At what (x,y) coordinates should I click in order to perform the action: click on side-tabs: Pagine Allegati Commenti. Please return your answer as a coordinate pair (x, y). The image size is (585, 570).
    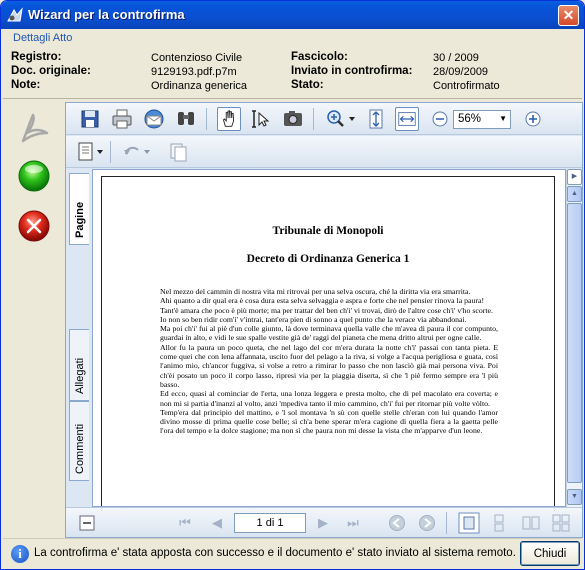
    Looking at the image, I should click on (79, 337).